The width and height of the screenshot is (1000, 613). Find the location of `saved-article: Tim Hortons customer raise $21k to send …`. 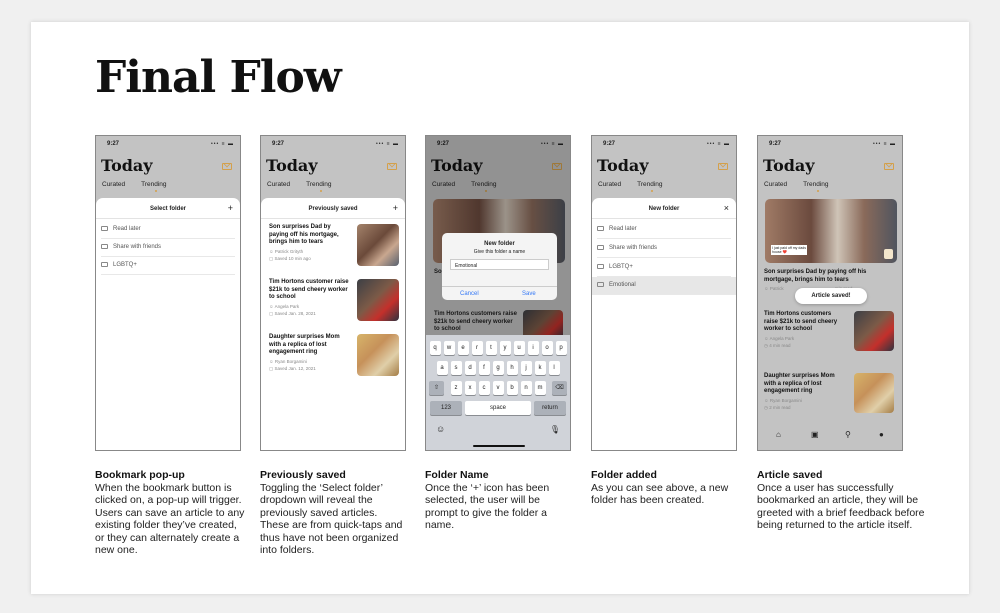

saved-article: Tim Hortons customer raise $21k to send … is located at coordinates (334, 300).